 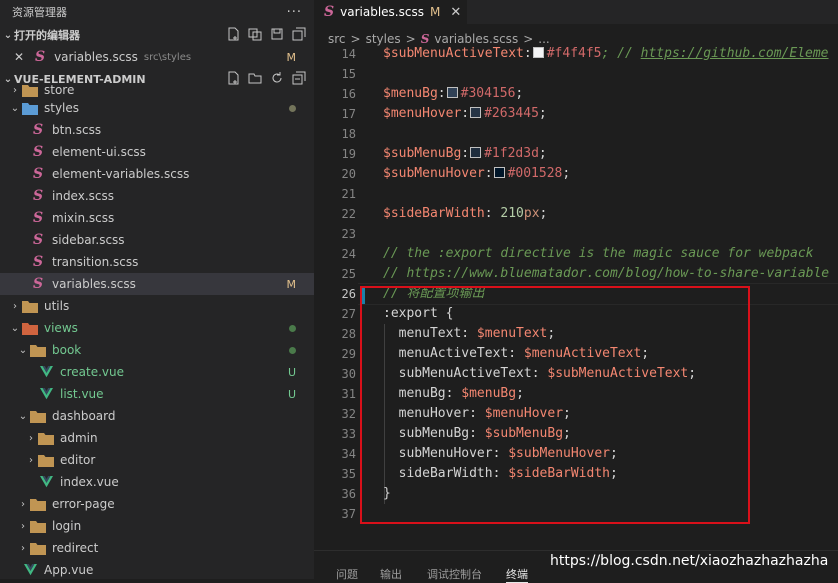 I want to click on vue-icon, so click(x=46, y=372).